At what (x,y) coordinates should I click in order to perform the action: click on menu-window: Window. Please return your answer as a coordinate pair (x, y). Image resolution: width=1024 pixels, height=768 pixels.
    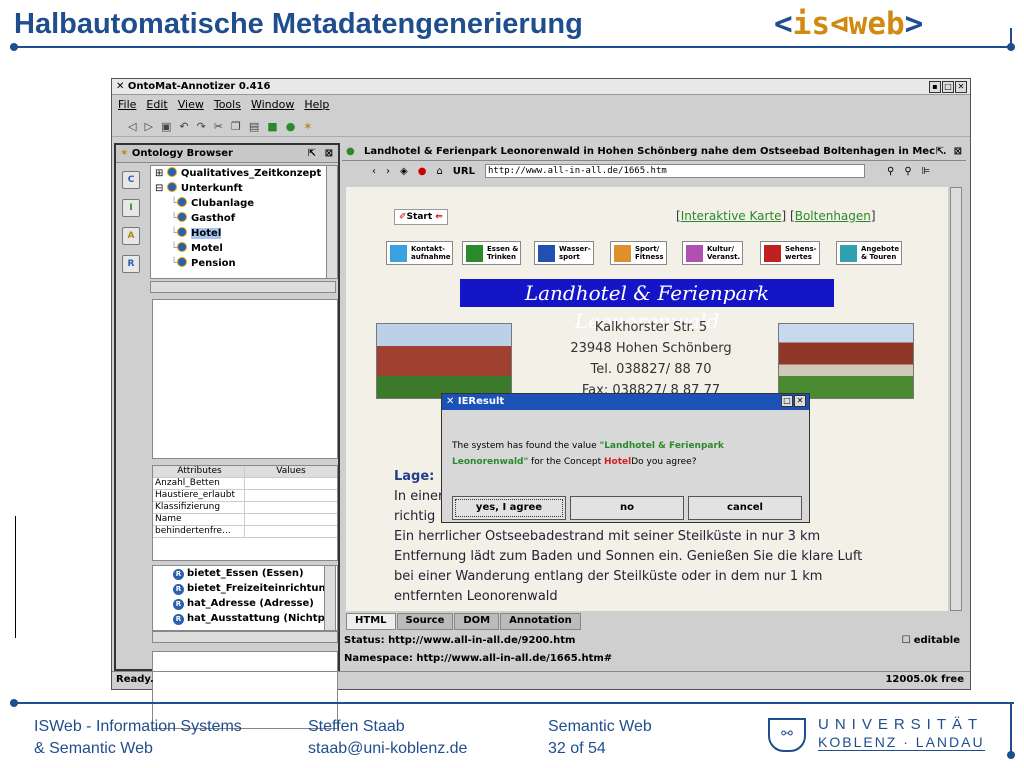
    Looking at the image, I should click on (272, 106).